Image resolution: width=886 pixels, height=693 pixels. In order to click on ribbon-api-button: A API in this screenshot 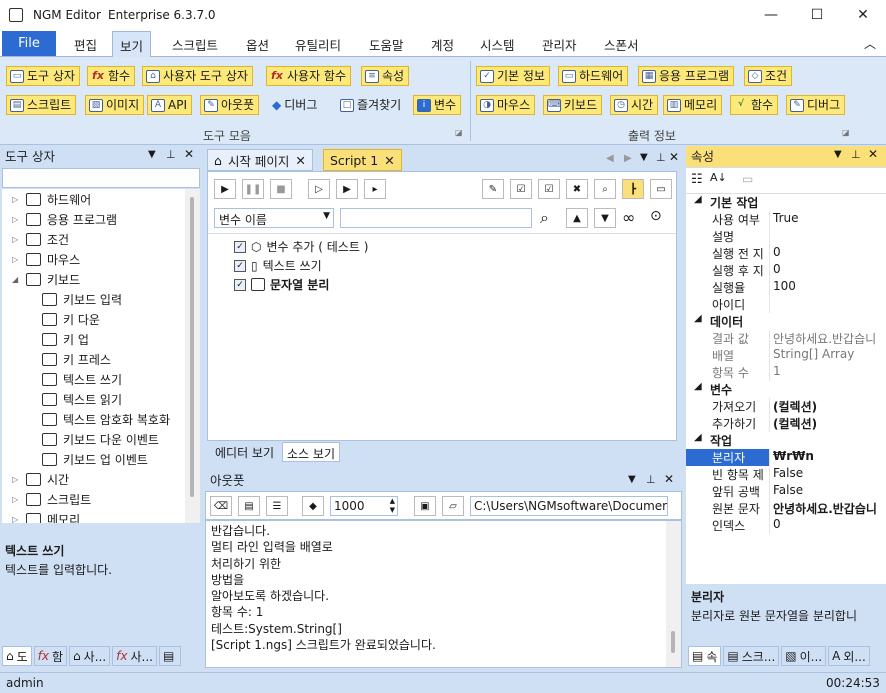, I will do `click(169, 105)`.